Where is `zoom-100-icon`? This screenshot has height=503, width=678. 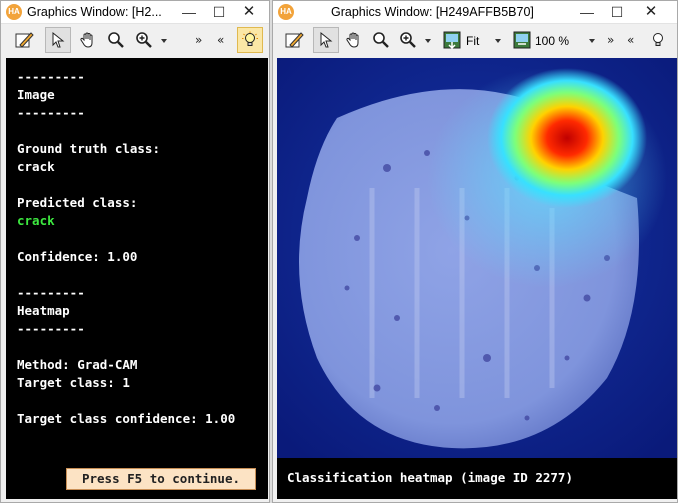 zoom-100-icon is located at coordinates (522, 40).